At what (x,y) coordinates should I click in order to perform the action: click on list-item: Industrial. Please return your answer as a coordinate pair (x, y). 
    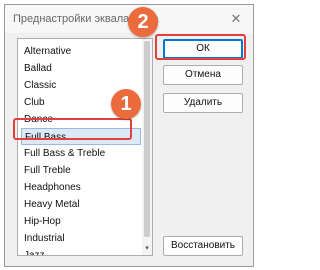
    Looking at the image, I should click on (44, 238).